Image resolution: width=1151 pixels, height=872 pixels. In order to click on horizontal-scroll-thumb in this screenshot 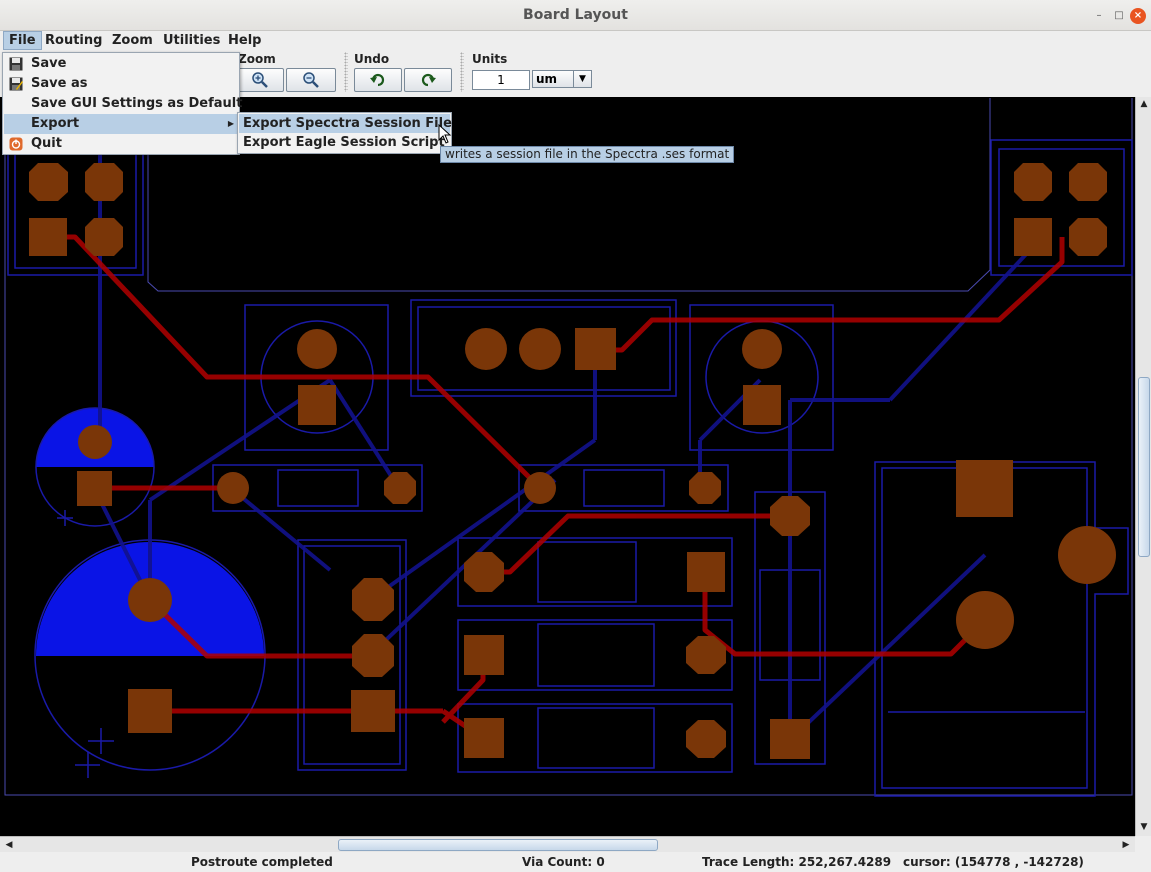, I will do `click(498, 845)`.